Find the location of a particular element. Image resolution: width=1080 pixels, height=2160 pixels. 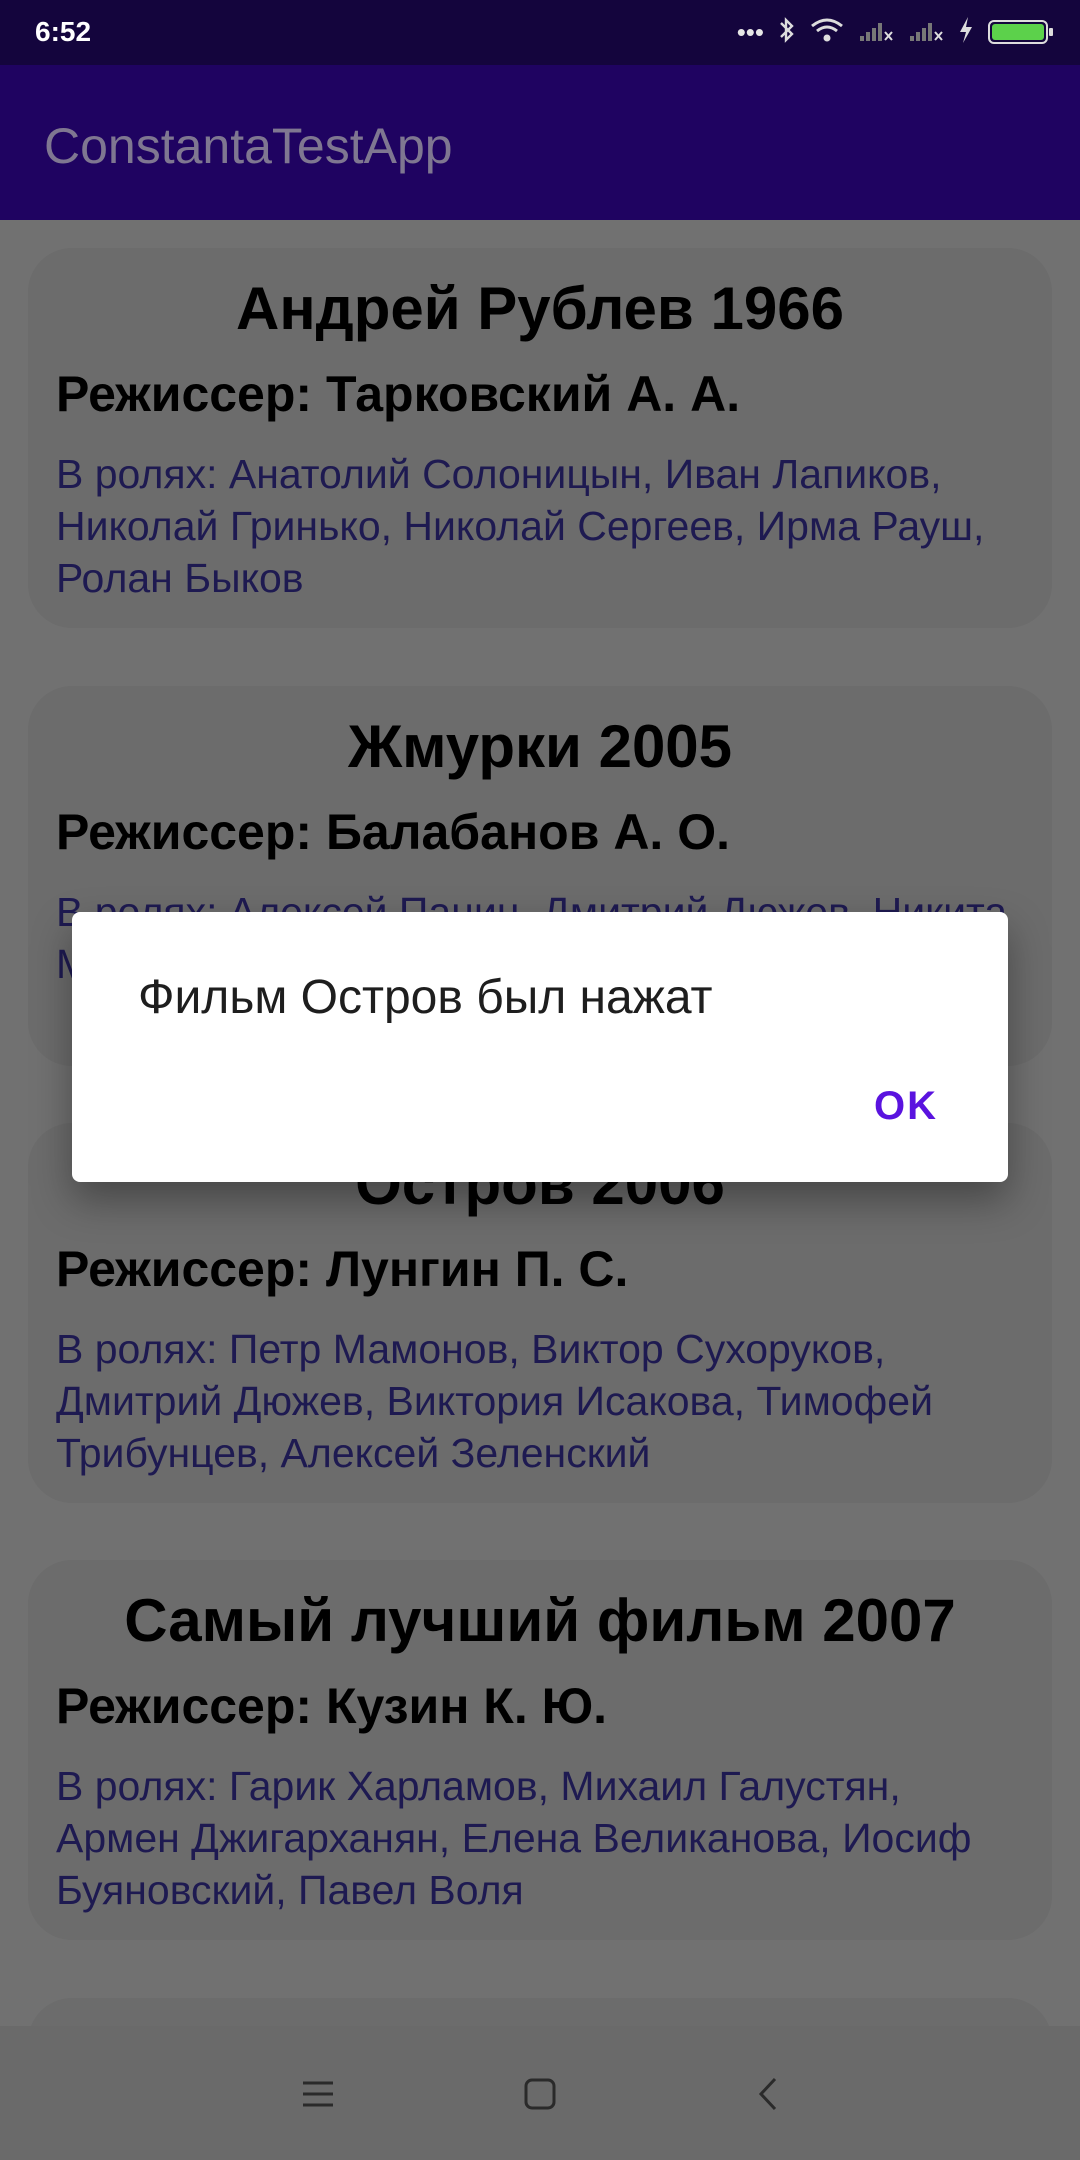

movie-title: Самый лучший фильм 2007 is located at coordinates (540, 1620).